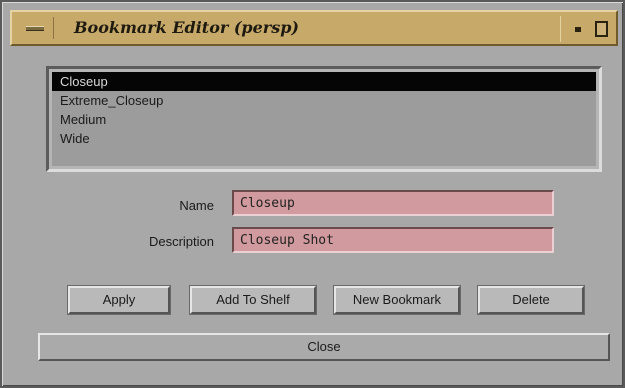  What do you see at coordinates (531, 300) in the screenshot?
I see `delete-button: Delete` at bounding box center [531, 300].